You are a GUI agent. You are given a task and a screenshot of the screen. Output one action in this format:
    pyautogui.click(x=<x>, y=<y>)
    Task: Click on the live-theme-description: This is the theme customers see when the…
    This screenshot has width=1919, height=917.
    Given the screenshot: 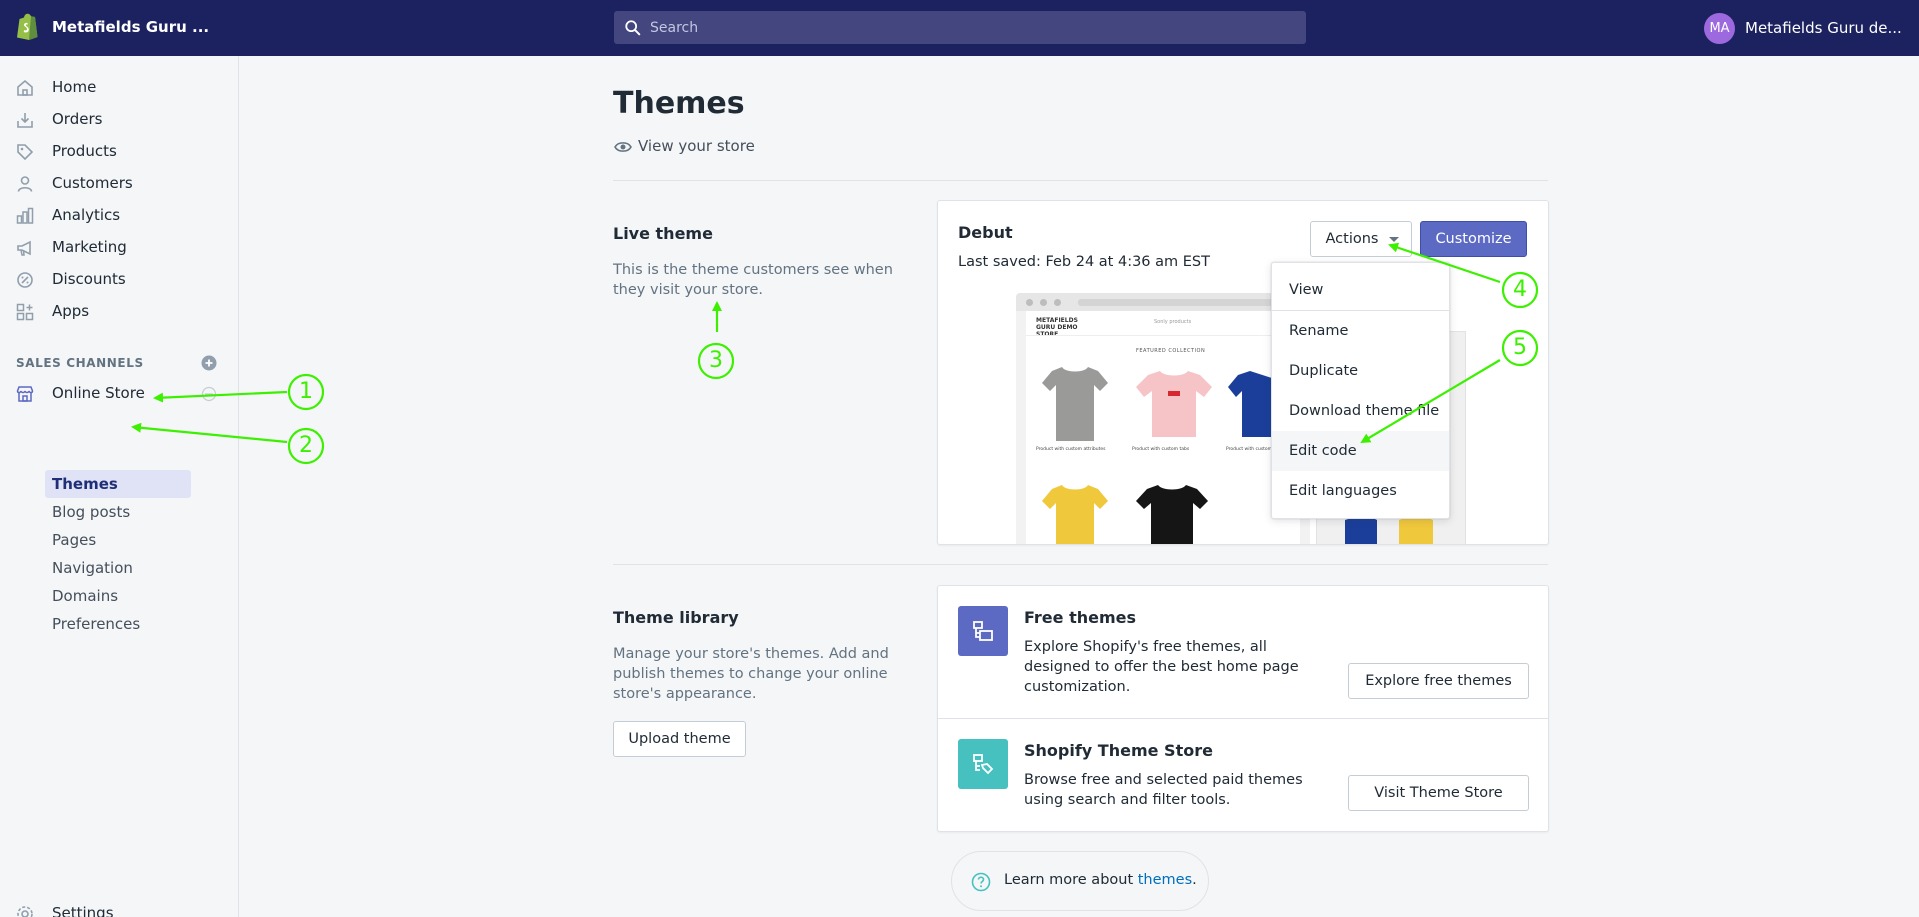 What is the action you would take?
    pyautogui.click(x=753, y=280)
    